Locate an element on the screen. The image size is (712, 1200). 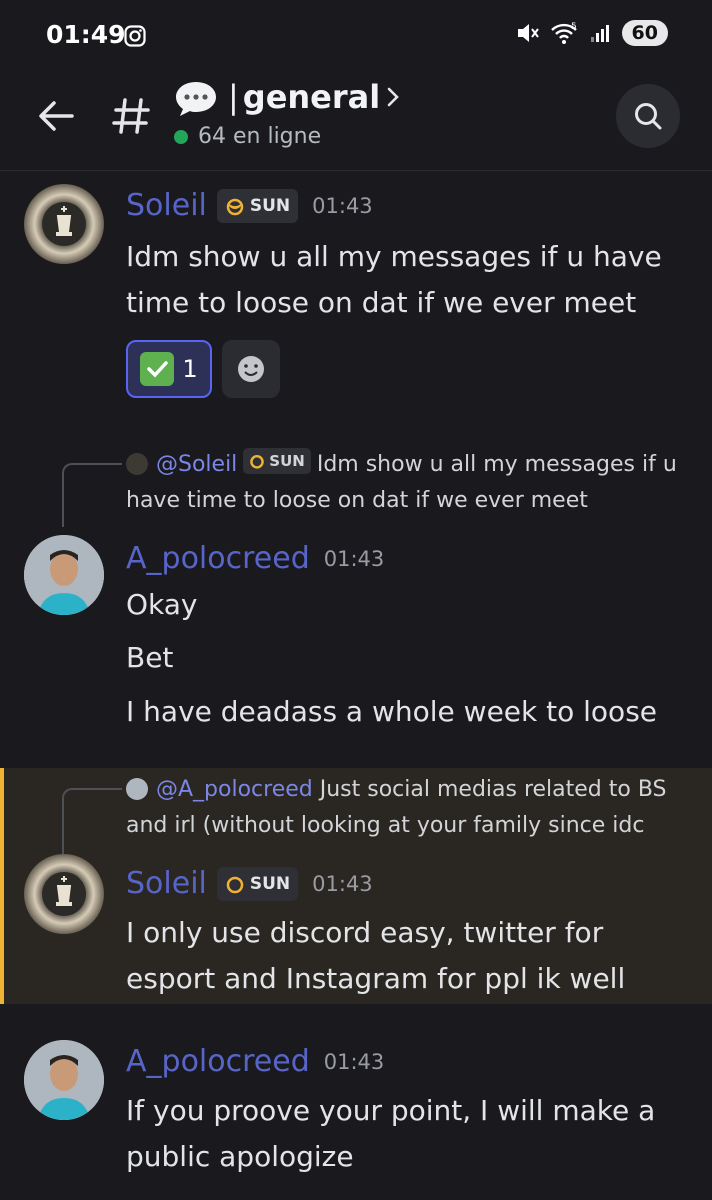
search-icon is located at coordinates (648, 116).